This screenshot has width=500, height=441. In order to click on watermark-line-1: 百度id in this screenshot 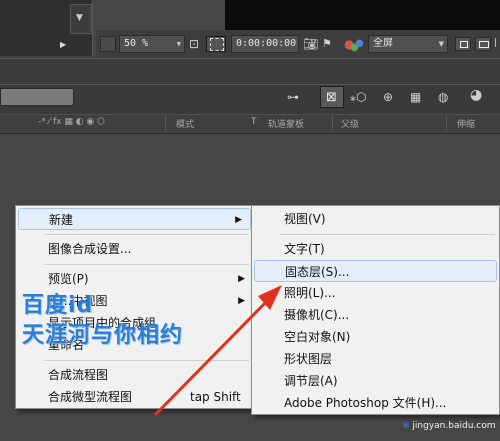, I will do `click(58, 305)`.